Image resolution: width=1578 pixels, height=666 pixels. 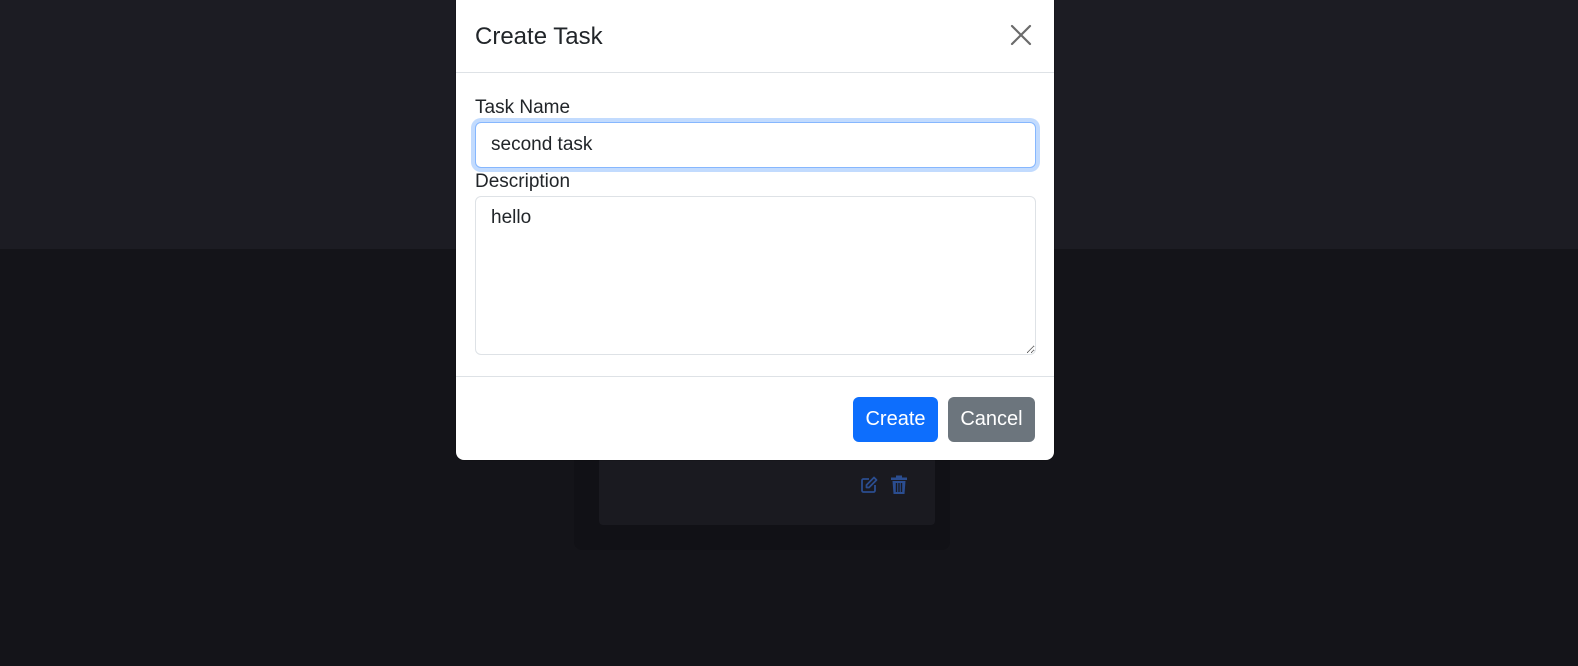 I want to click on modal-title: Create Task, so click(x=539, y=36).